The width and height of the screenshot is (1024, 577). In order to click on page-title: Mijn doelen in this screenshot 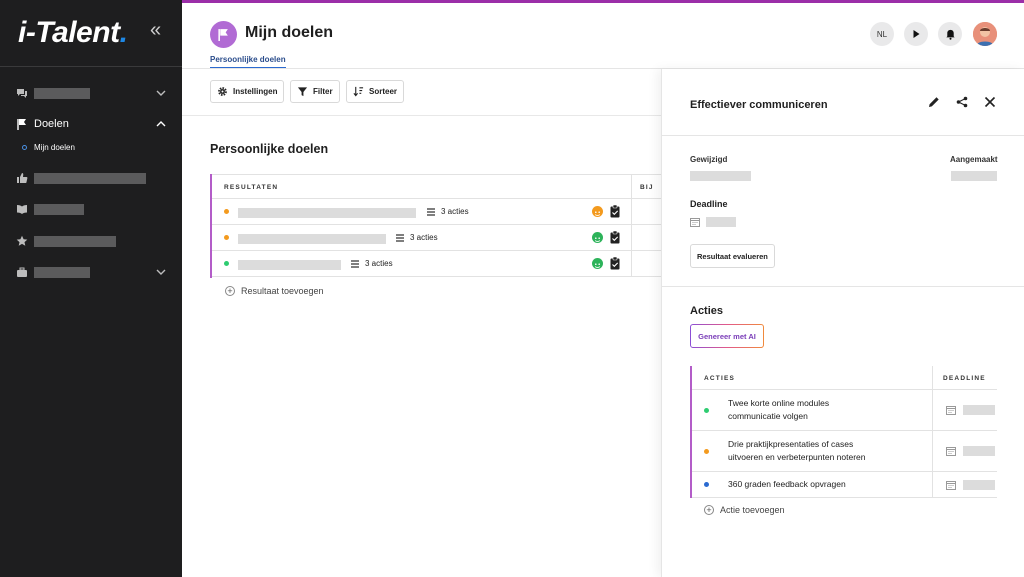, I will do `click(289, 32)`.